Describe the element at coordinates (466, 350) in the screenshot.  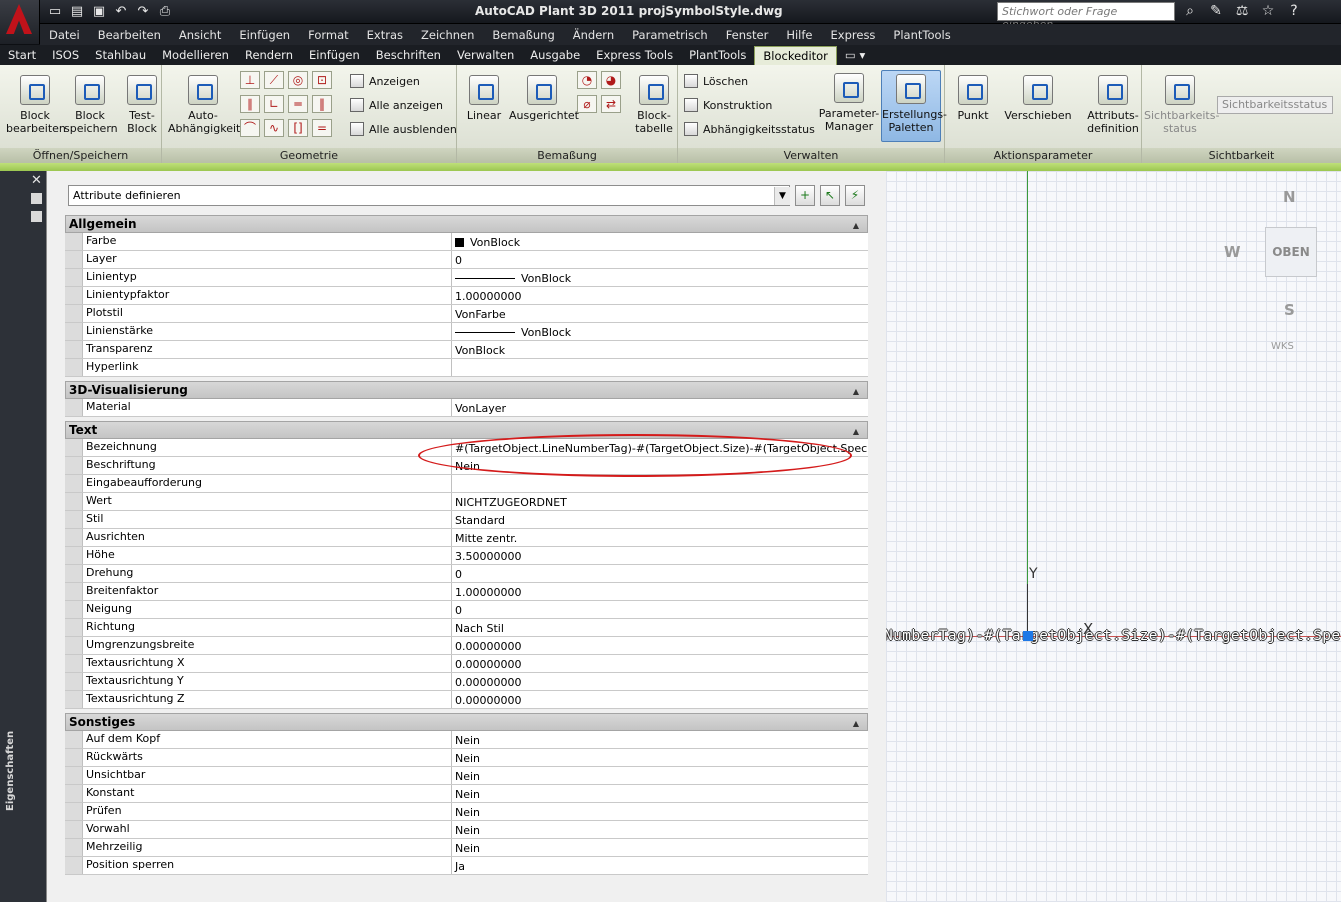
I see `property-row: Transparenz VonBlock` at that location.